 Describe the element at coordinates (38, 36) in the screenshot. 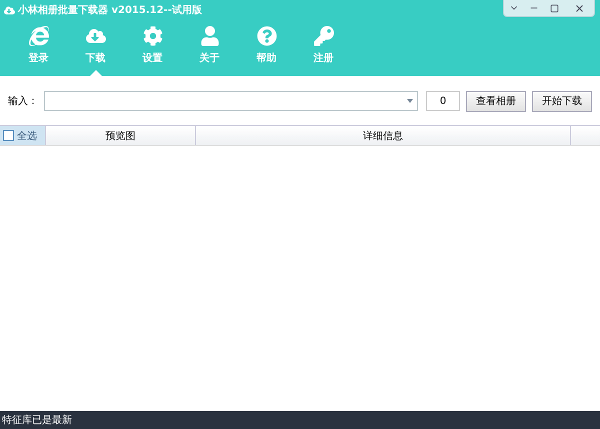

I see `browser-e-icon` at that location.